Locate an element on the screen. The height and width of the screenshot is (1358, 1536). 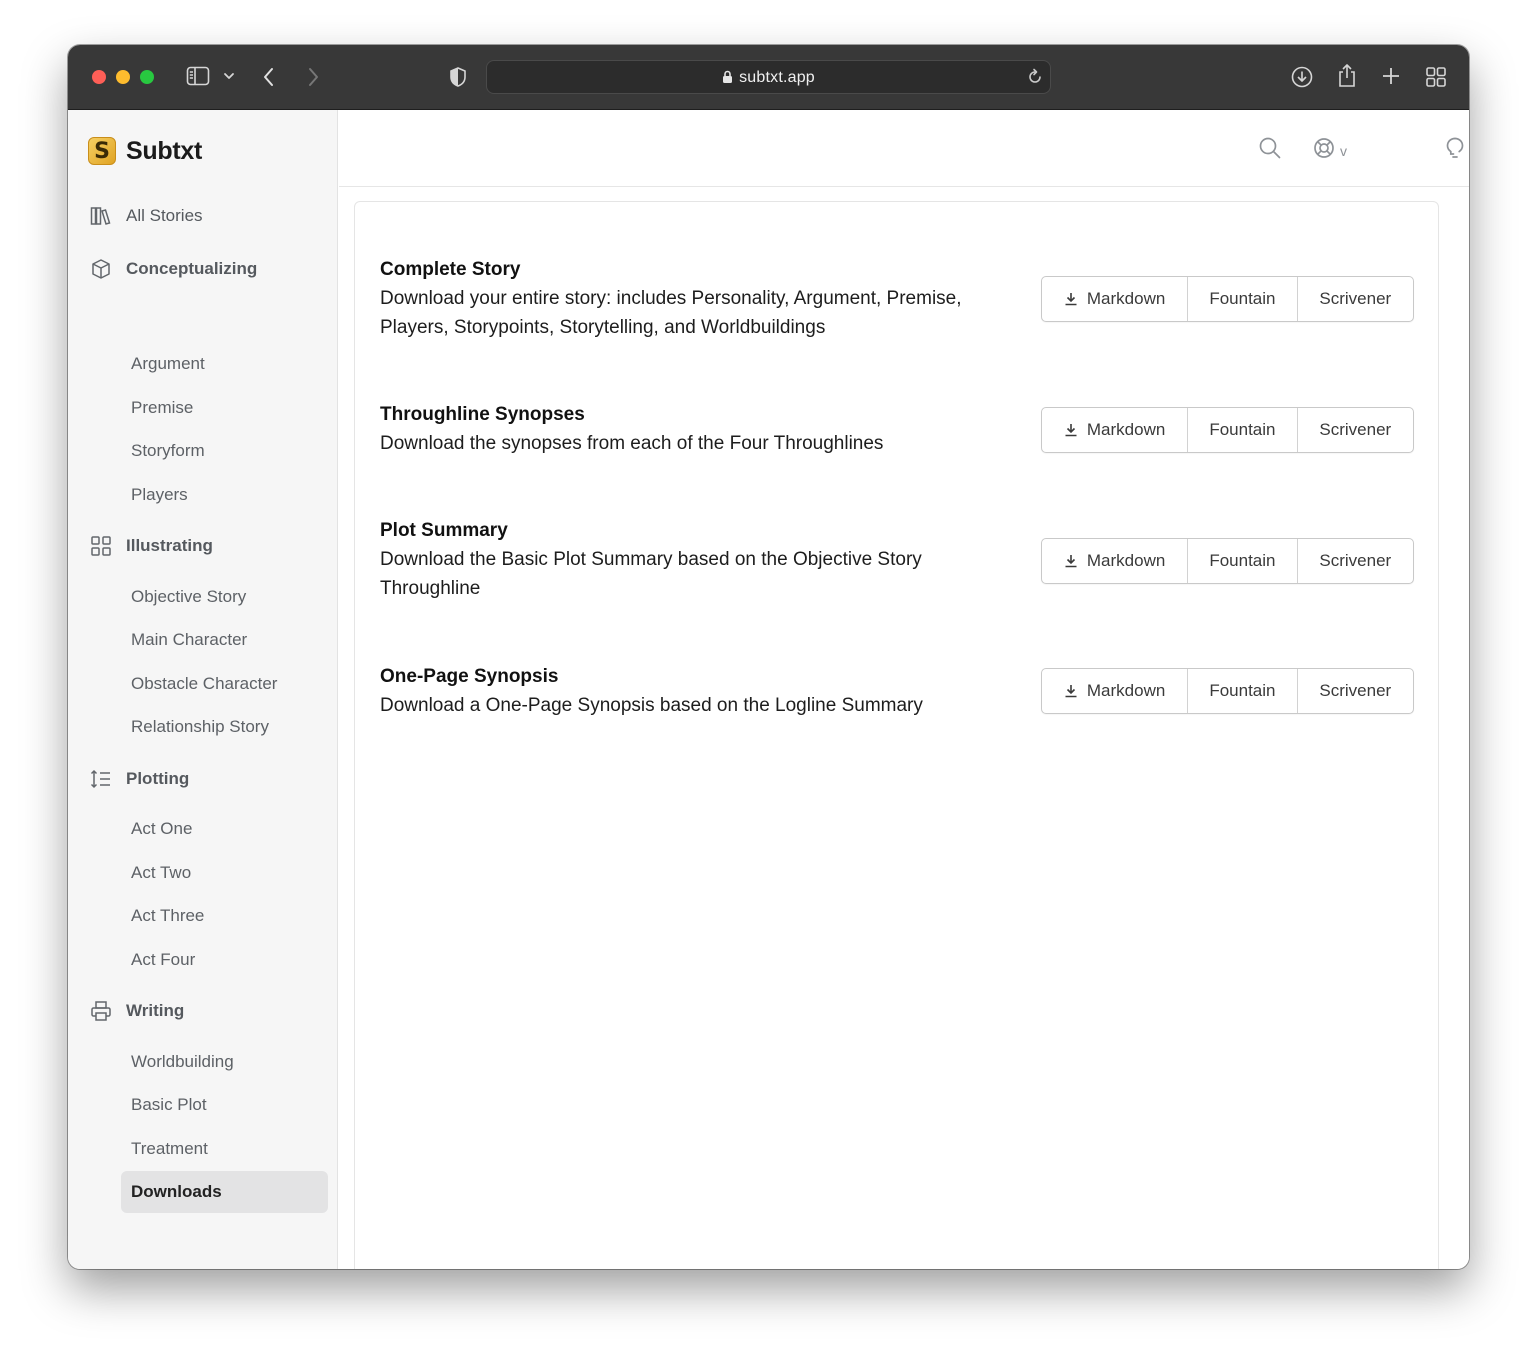
cube-icon is located at coordinates (101, 269).